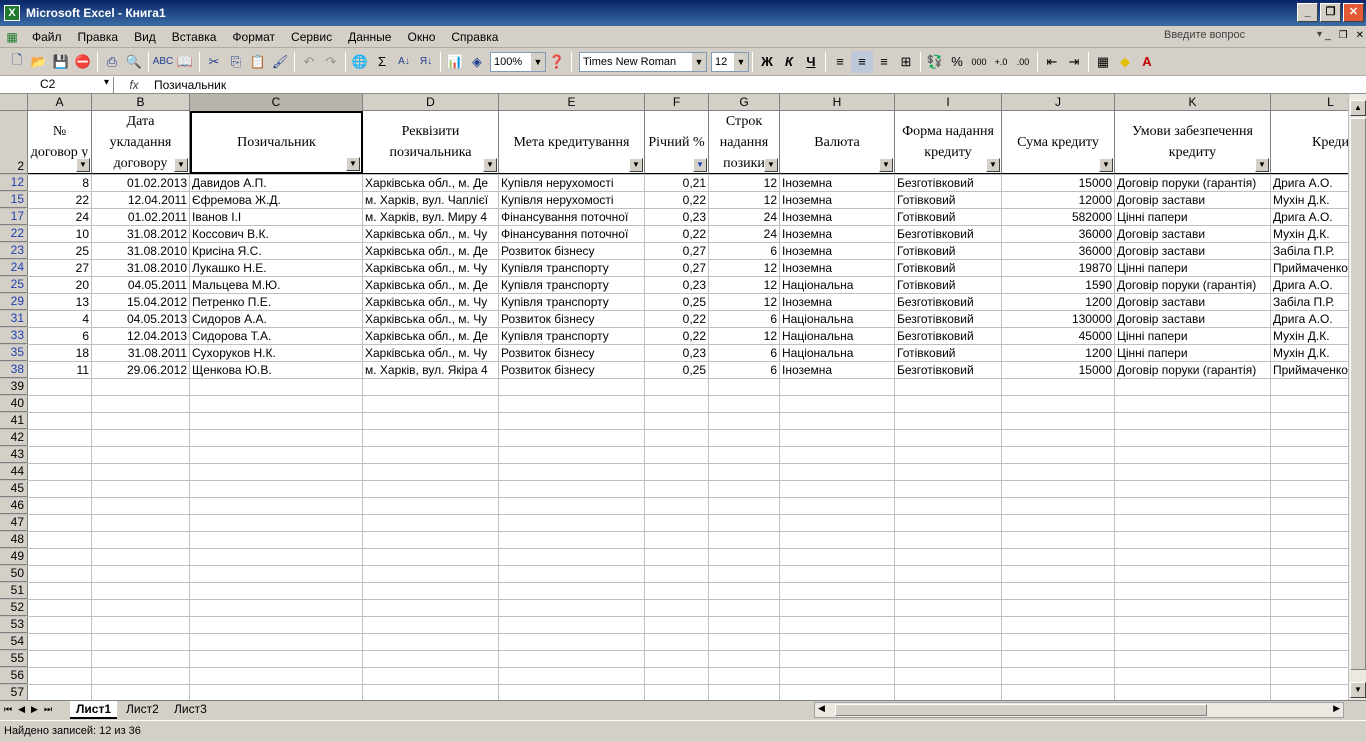 The image size is (1366, 742). Describe the element at coordinates (236, 62) in the screenshot. I see `copy-icon: ⎘` at that location.